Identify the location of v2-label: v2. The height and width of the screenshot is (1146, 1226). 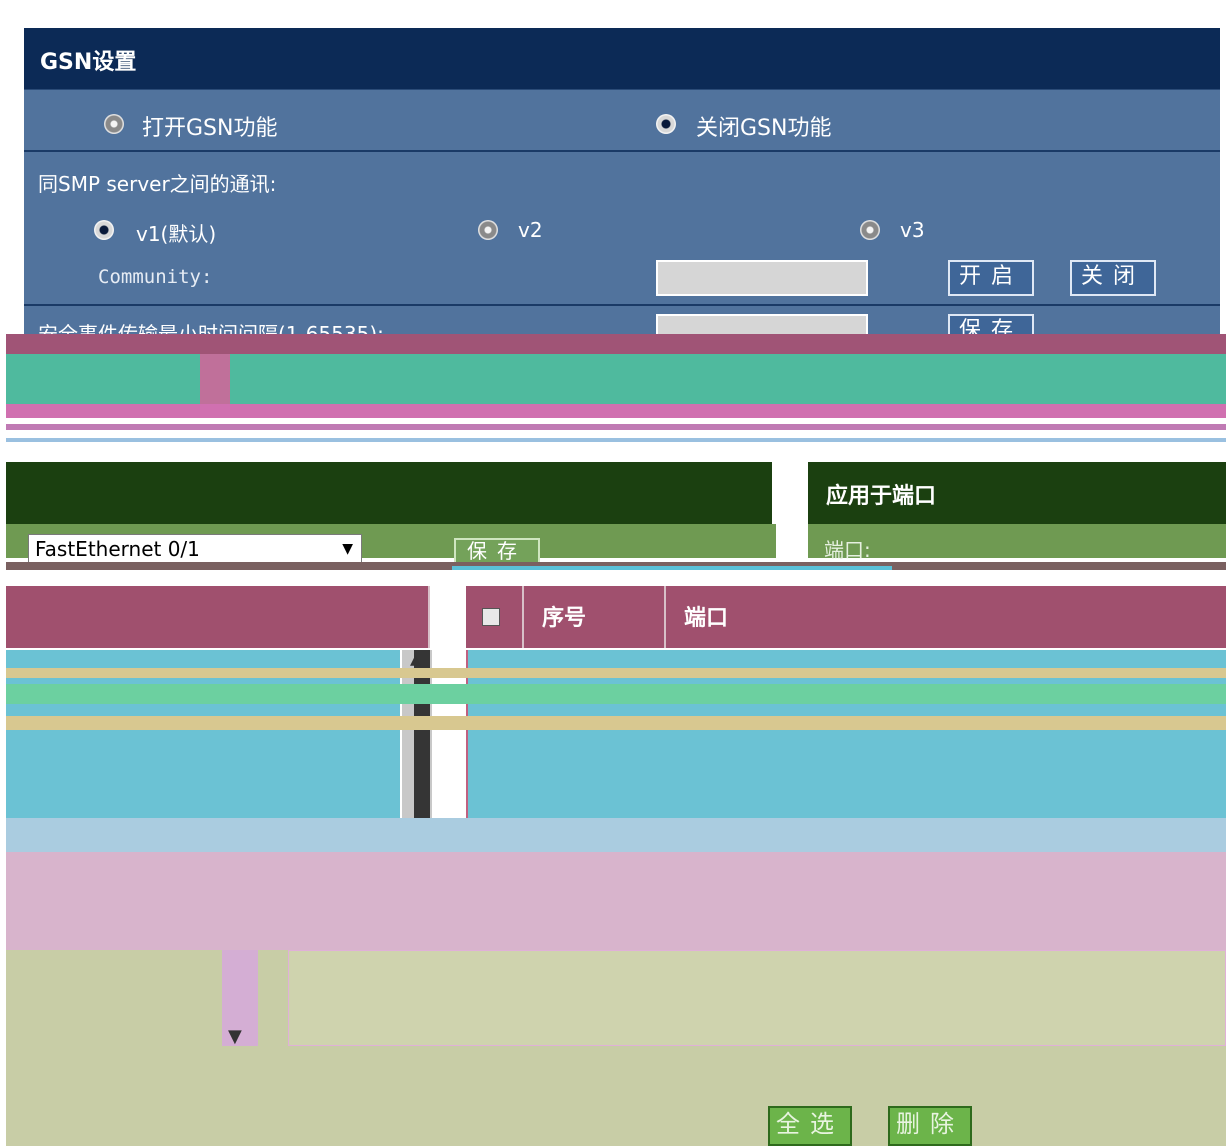
(530, 230).